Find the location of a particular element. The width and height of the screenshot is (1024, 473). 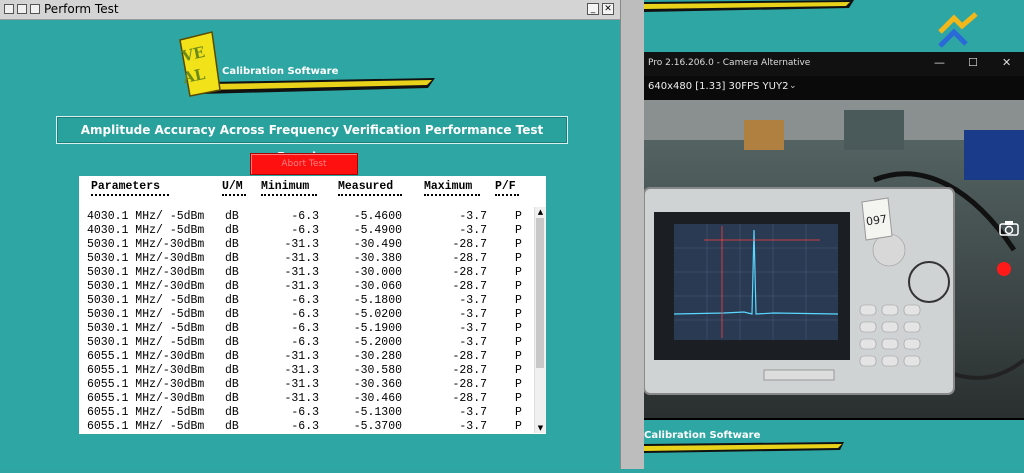

table-row: 6055.1 MHz/-30dBm dB -31.3 -30.360 -28.7 P is located at coordinates (306, 385).